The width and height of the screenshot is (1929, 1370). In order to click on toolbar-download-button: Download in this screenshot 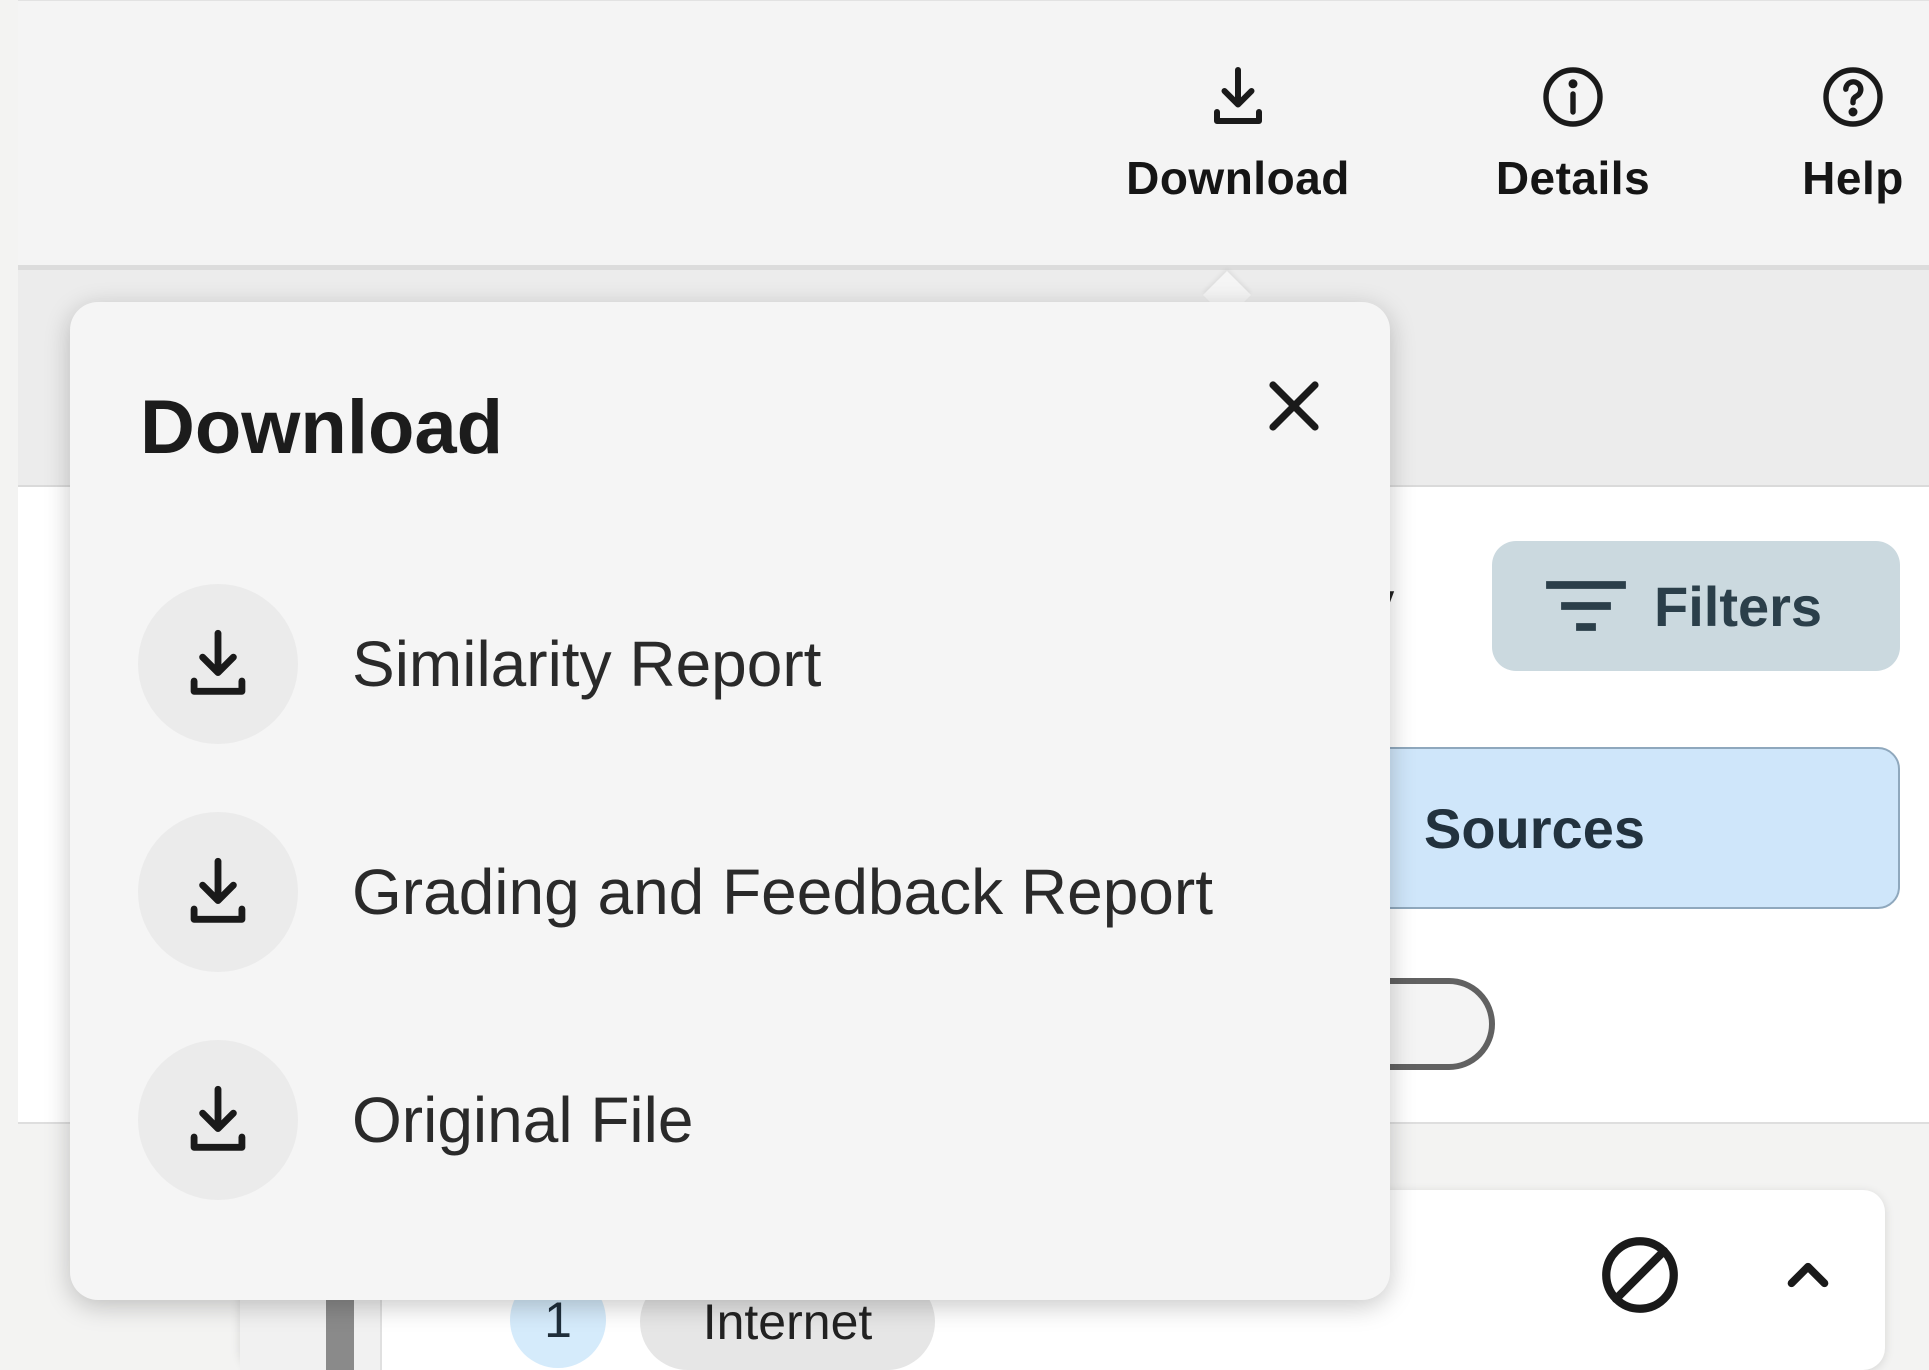, I will do `click(1238, 133)`.